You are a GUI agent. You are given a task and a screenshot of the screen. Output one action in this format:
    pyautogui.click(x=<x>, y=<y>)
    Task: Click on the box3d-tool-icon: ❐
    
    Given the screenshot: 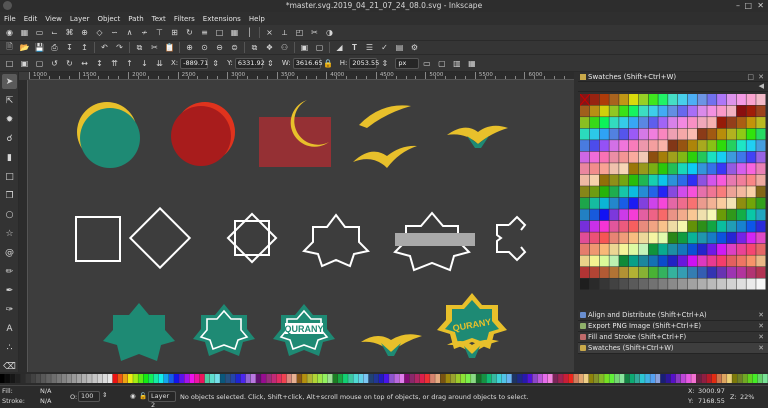 What is the action you would take?
    pyautogui.click(x=9, y=195)
    